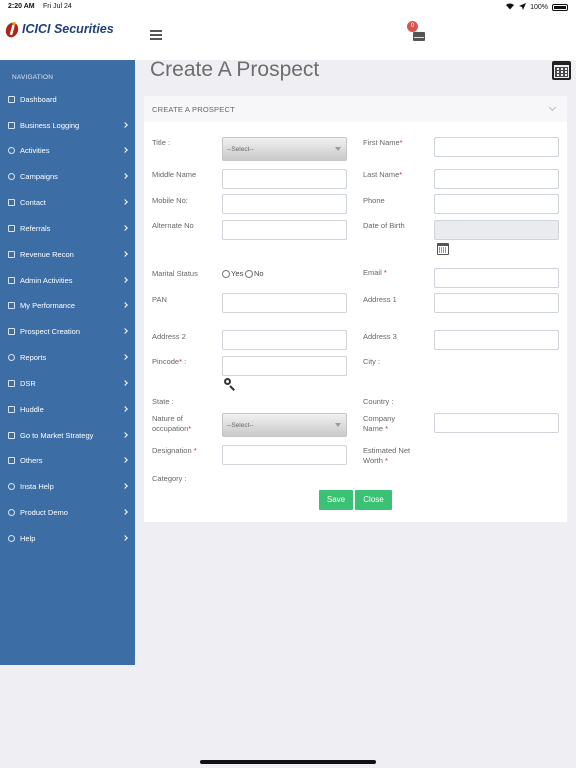  I want to click on pan-field, so click(284, 303).